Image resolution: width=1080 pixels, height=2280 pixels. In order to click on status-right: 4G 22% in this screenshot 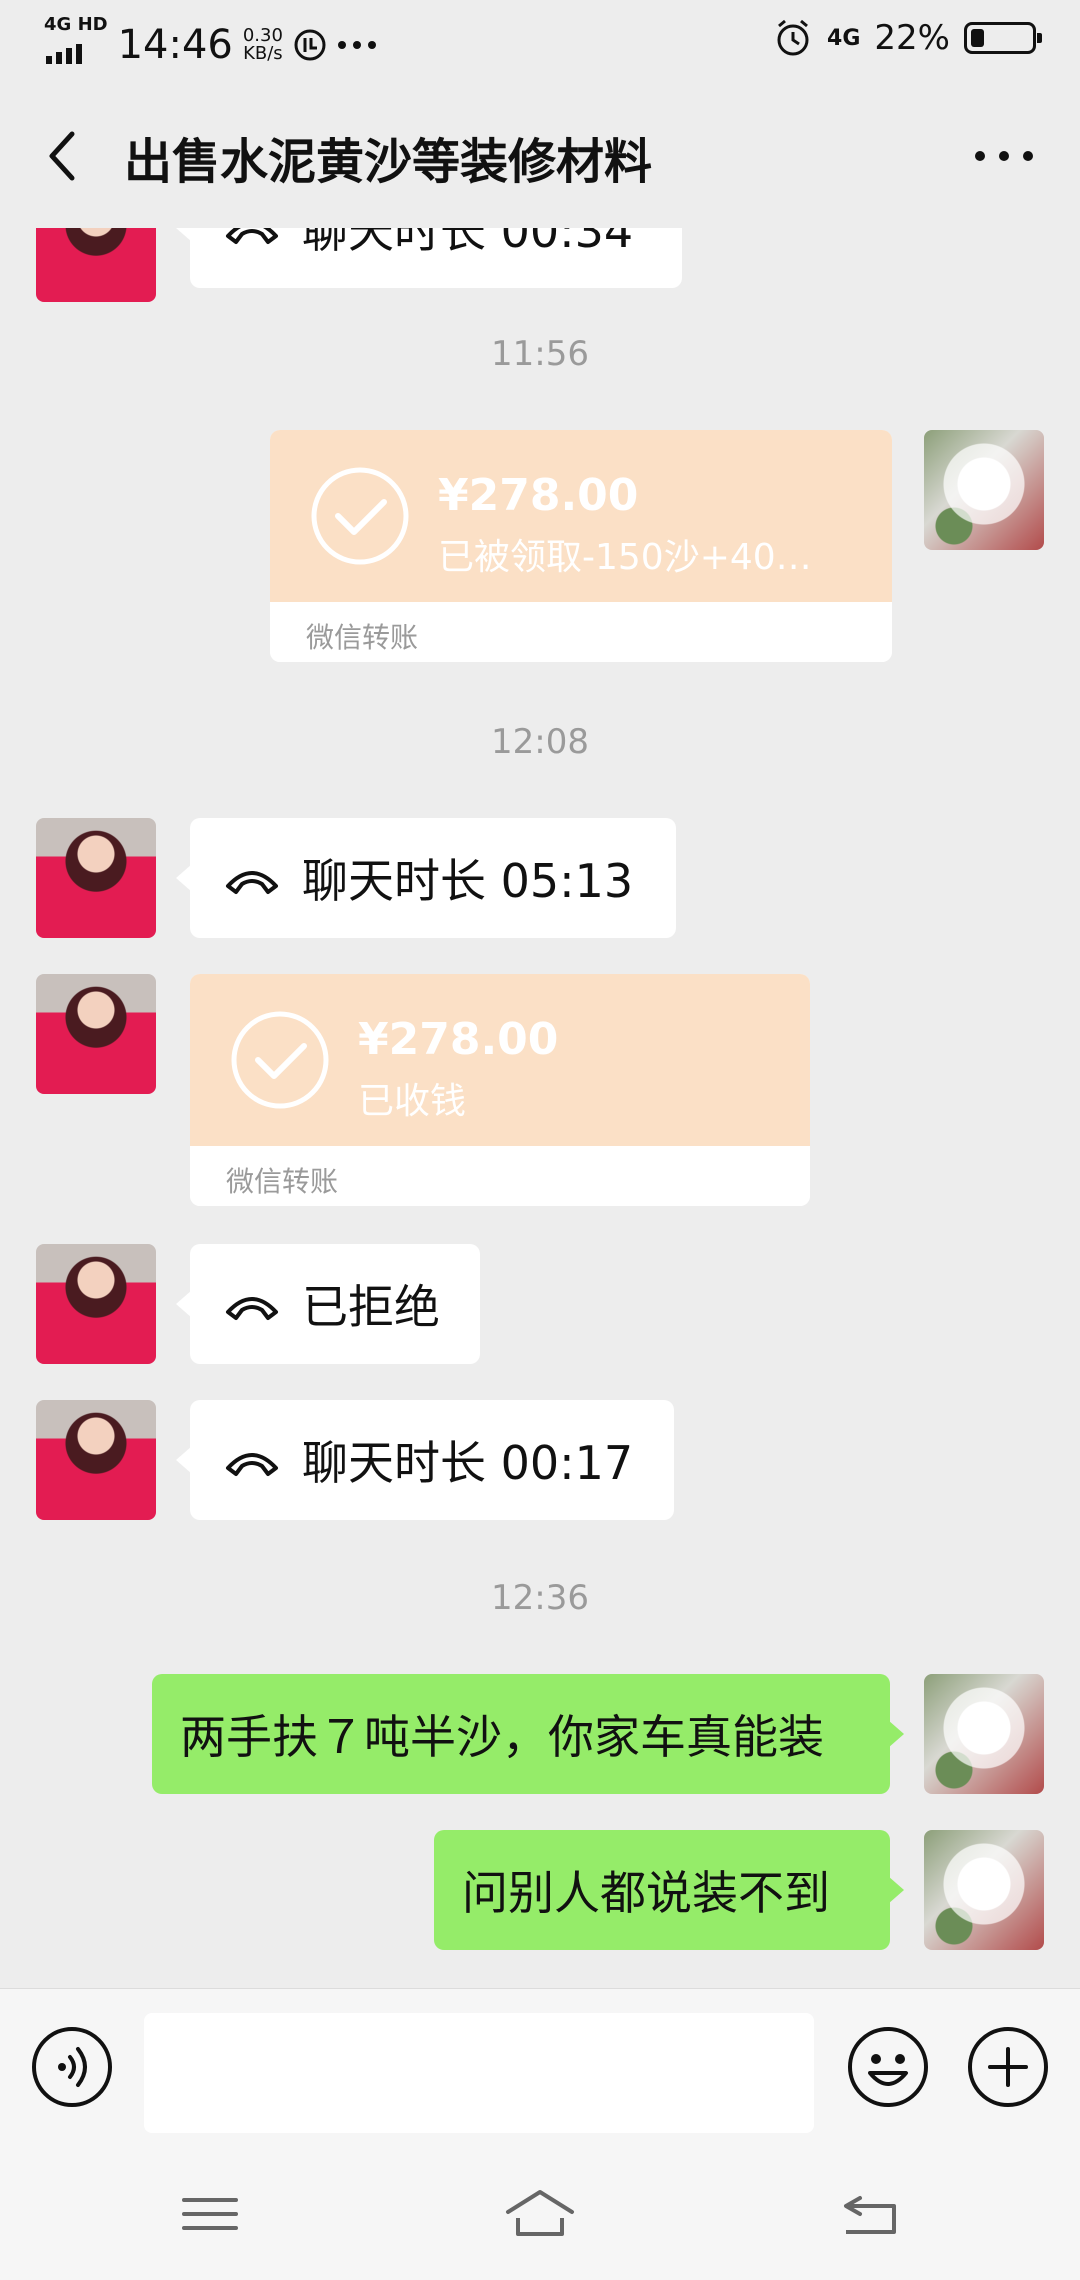, I will do `click(907, 38)`.